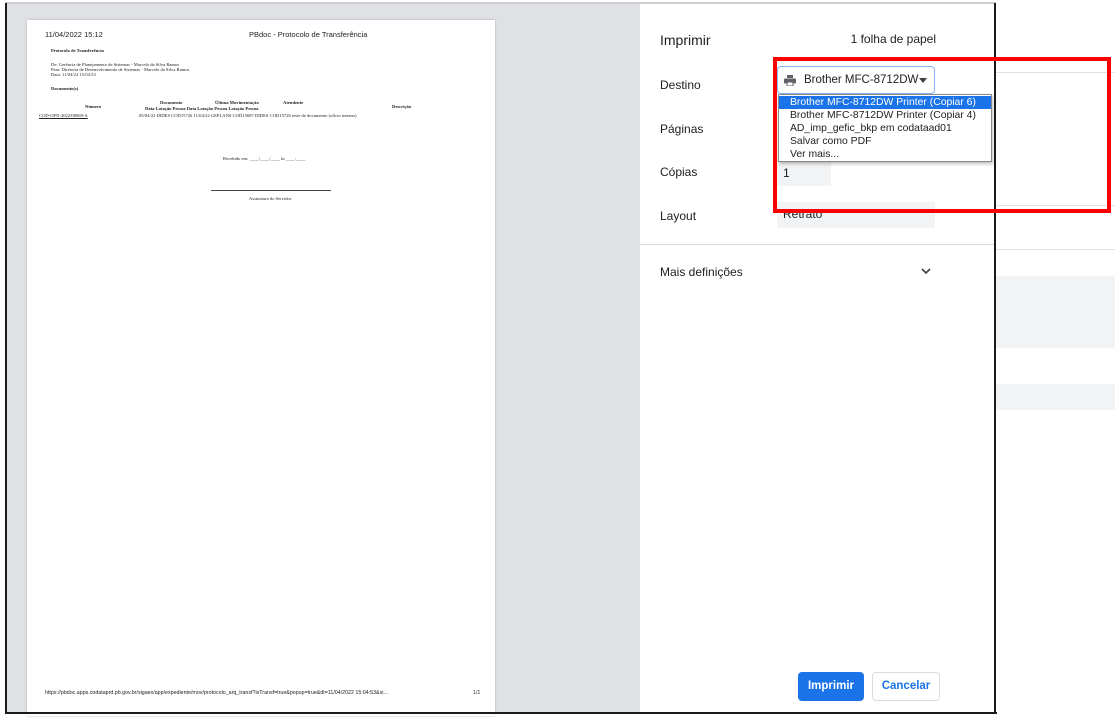 This screenshot has width=1115, height=720. I want to click on preview-col-numero: Número, so click(93, 106).